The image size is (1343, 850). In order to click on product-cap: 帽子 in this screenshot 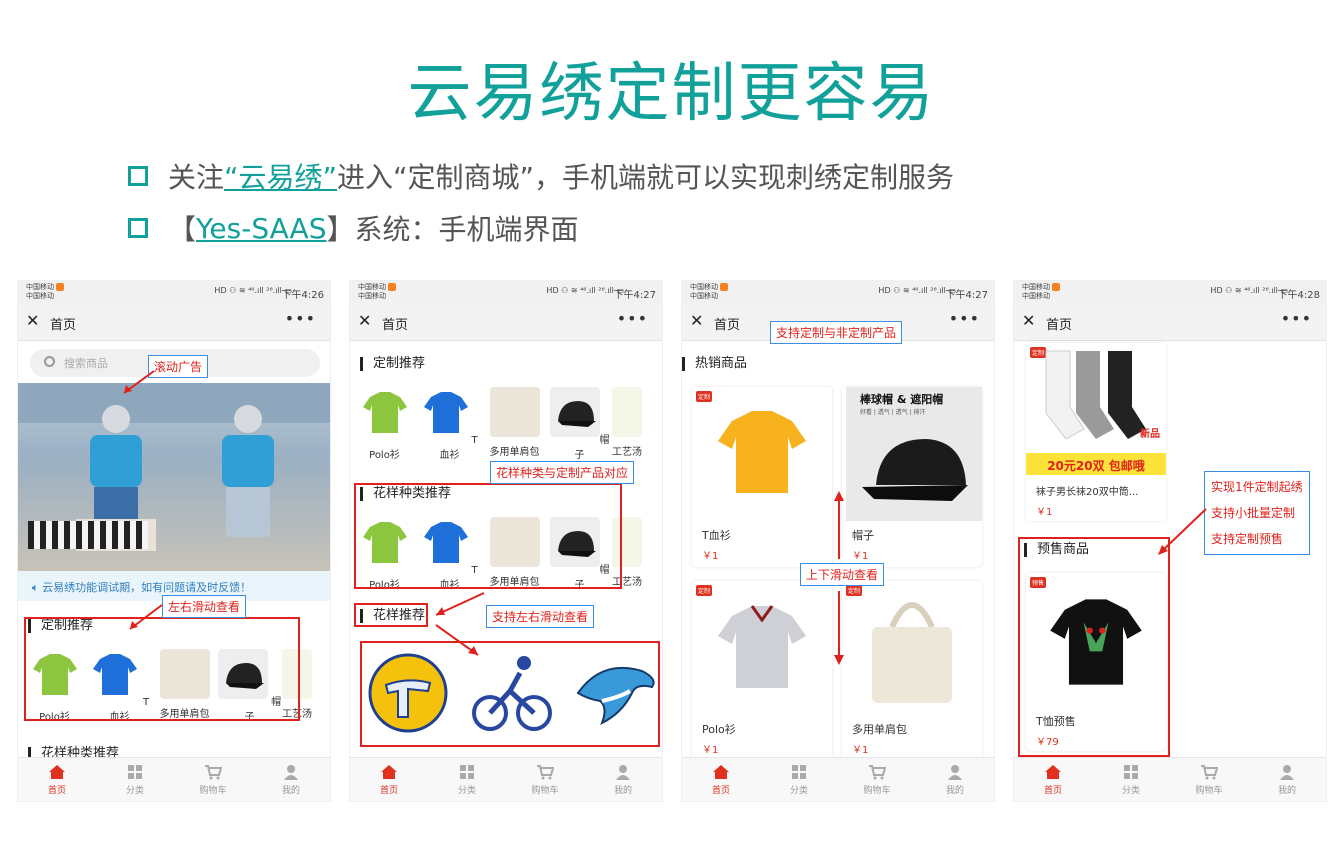, I will do `click(579, 424)`.